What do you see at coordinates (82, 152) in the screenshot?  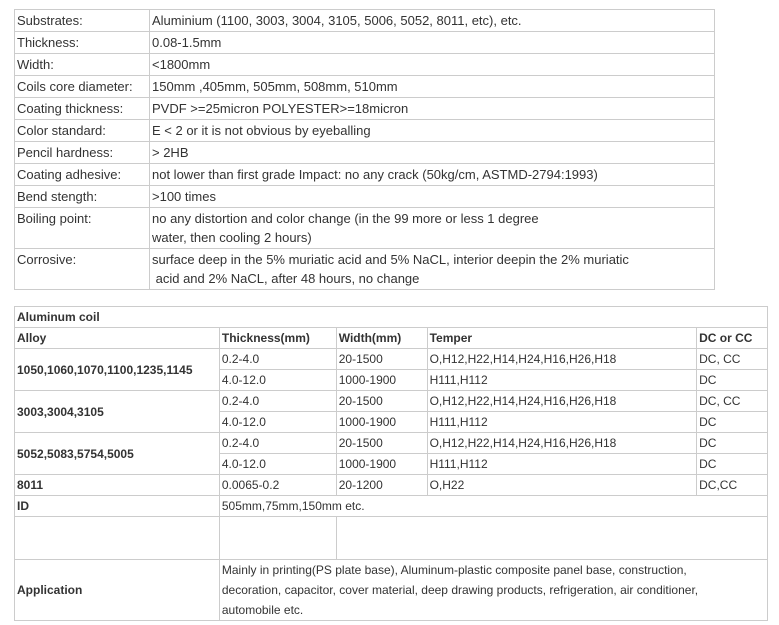 I see `spec-label: Pencil hardness:` at bounding box center [82, 152].